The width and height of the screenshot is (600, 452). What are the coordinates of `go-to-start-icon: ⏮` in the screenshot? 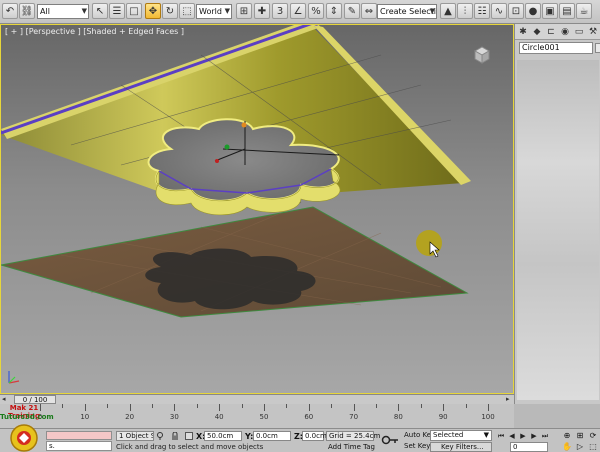 It's located at (501, 436).